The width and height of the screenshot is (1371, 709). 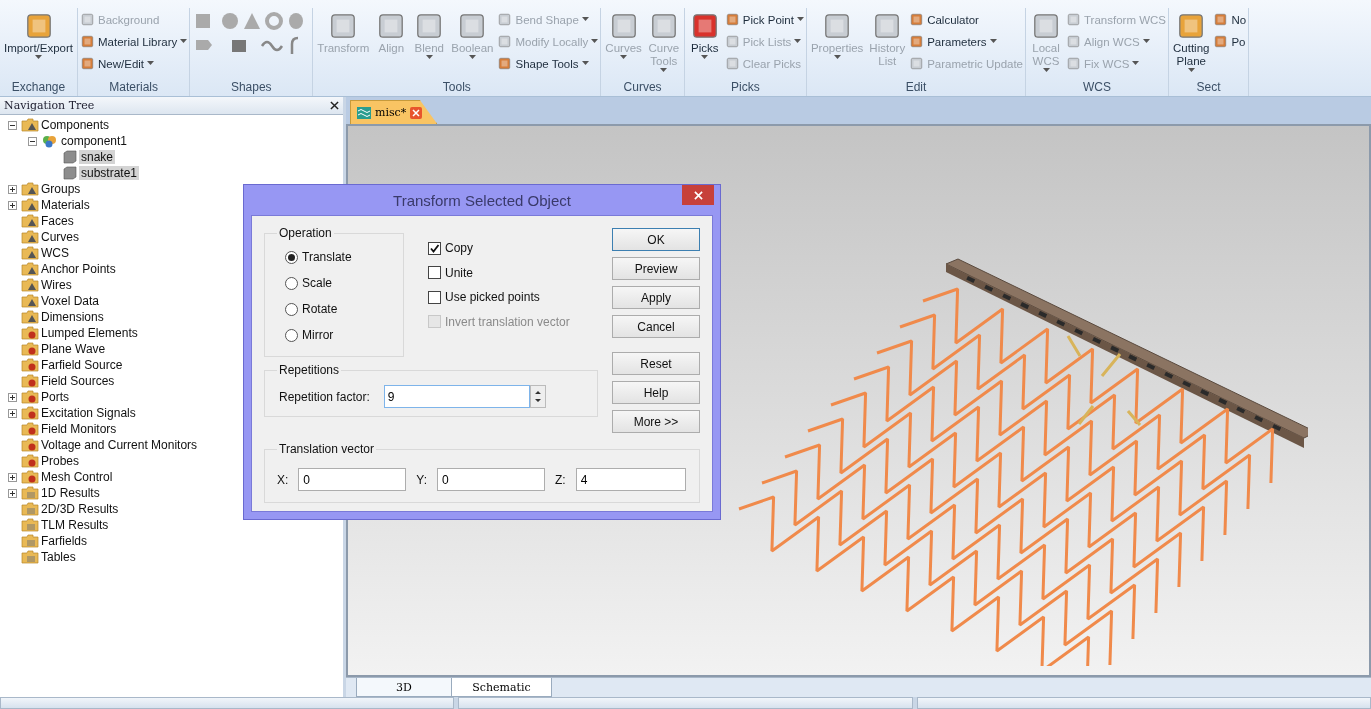 What do you see at coordinates (305, 233) in the screenshot?
I see `group-label: Operation` at bounding box center [305, 233].